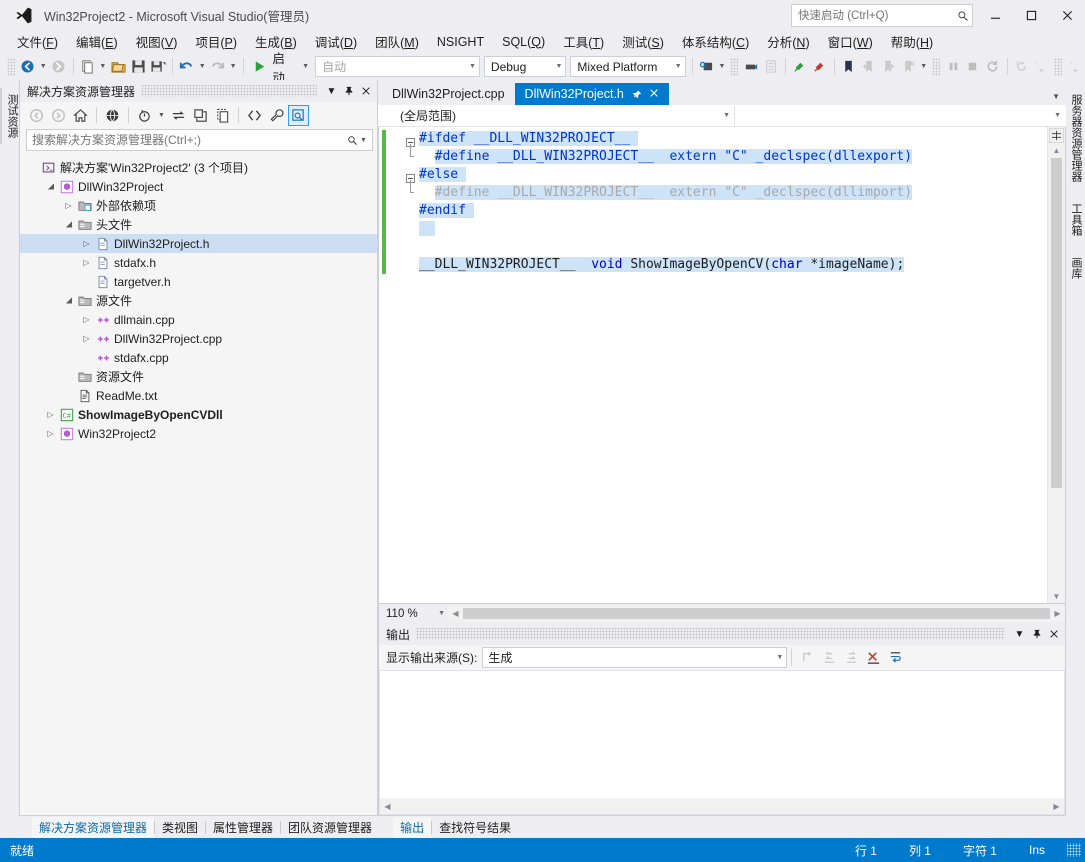 The height and width of the screenshot is (862, 1085). I want to click on tree-item: 解决方案'Win32Project2' (3 个项目), so click(198, 167).